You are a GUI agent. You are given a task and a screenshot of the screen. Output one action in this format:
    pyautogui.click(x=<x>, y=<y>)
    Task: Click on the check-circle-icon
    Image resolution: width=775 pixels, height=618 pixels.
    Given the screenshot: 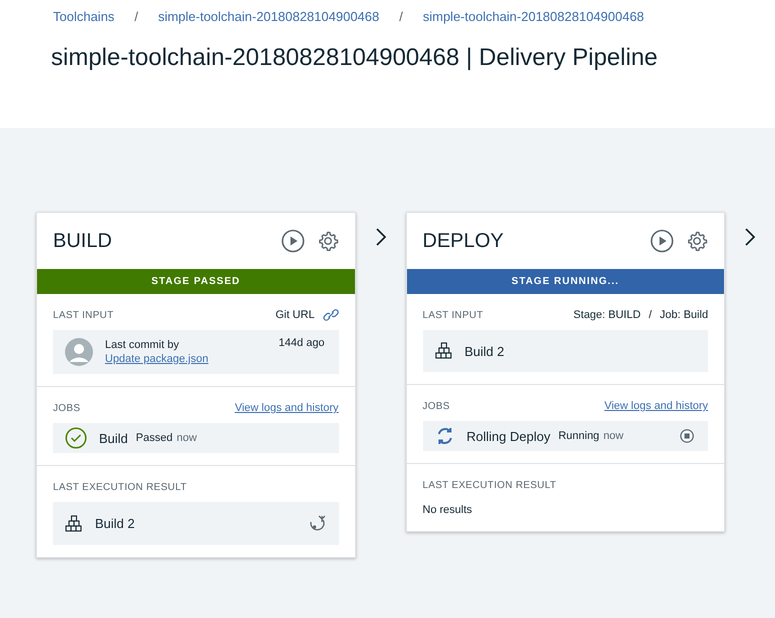 What is the action you would take?
    pyautogui.click(x=76, y=438)
    